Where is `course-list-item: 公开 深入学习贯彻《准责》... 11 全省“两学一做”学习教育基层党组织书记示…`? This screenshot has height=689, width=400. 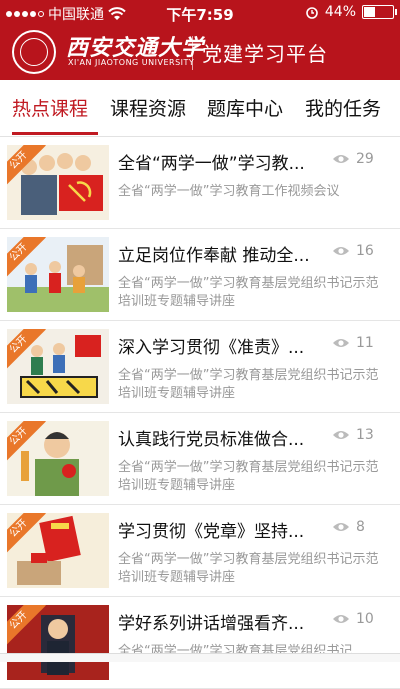
course-list-item: 公开 深入学习贯彻《准责》... 11 全省“两学一做”学习教育基层党组织书记示… is located at coordinates (200, 367).